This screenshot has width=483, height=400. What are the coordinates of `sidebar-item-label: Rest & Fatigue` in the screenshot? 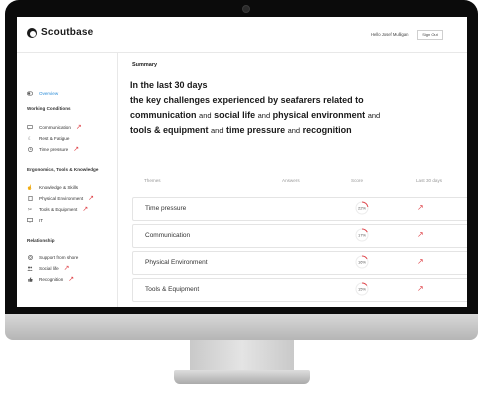 It's located at (54, 138).